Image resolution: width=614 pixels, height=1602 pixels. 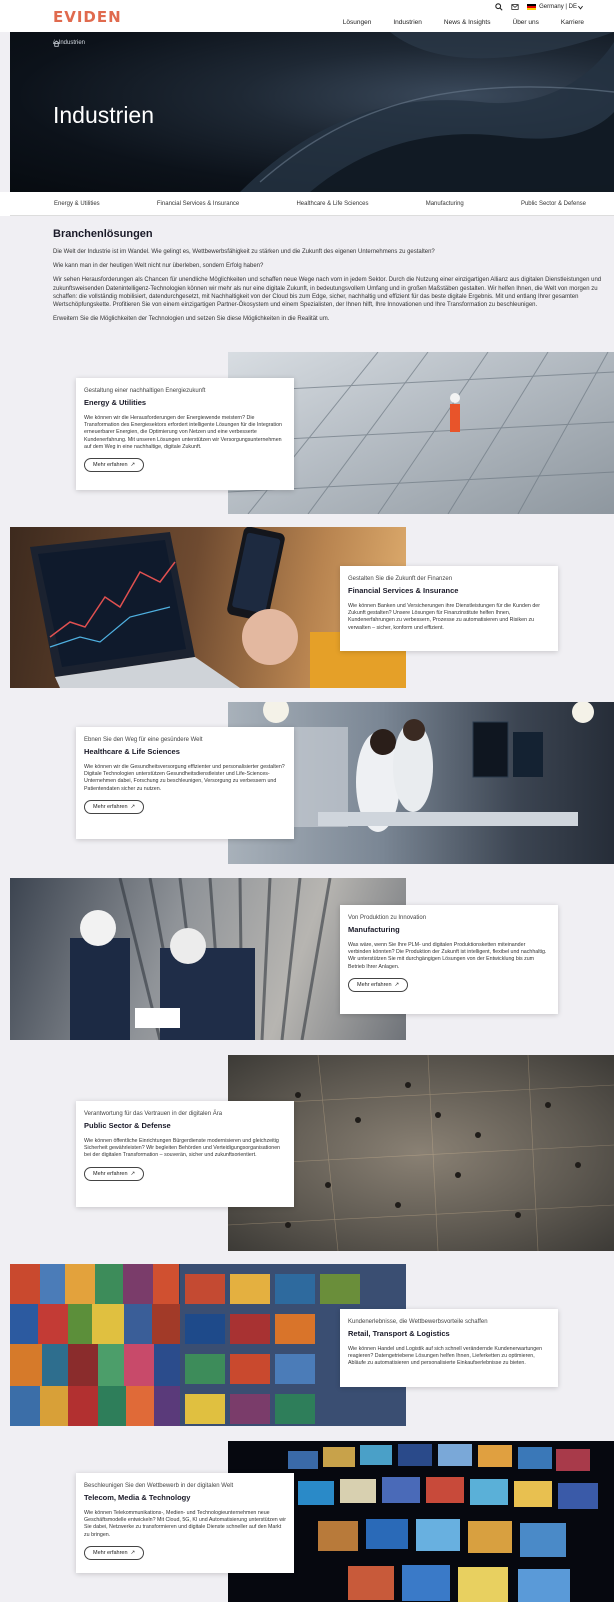 What do you see at coordinates (312, 112) in the screenshot?
I see `hero-banner: / Industrien Industrien` at bounding box center [312, 112].